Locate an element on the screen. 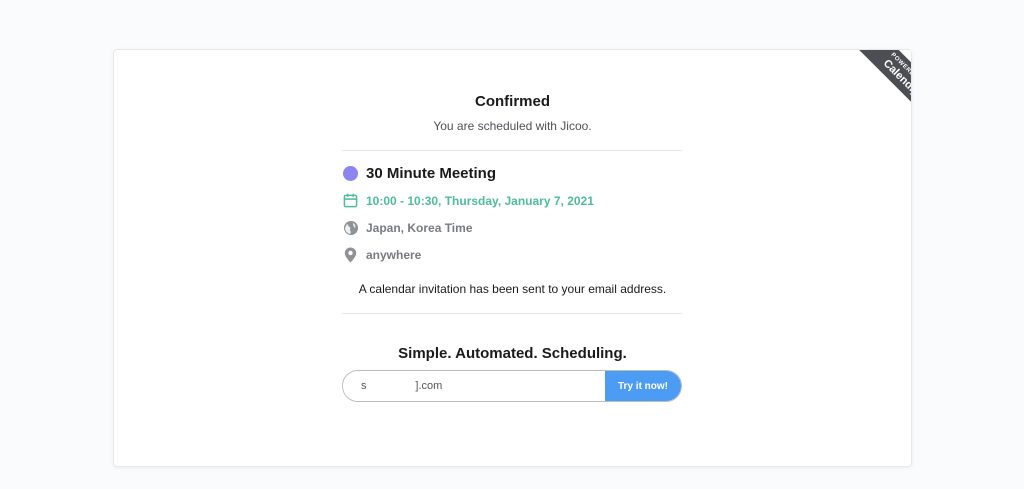 Image resolution: width=1024 pixels, height=489 pixels. page-title: Confirmed is located at coordinates (512, 101).